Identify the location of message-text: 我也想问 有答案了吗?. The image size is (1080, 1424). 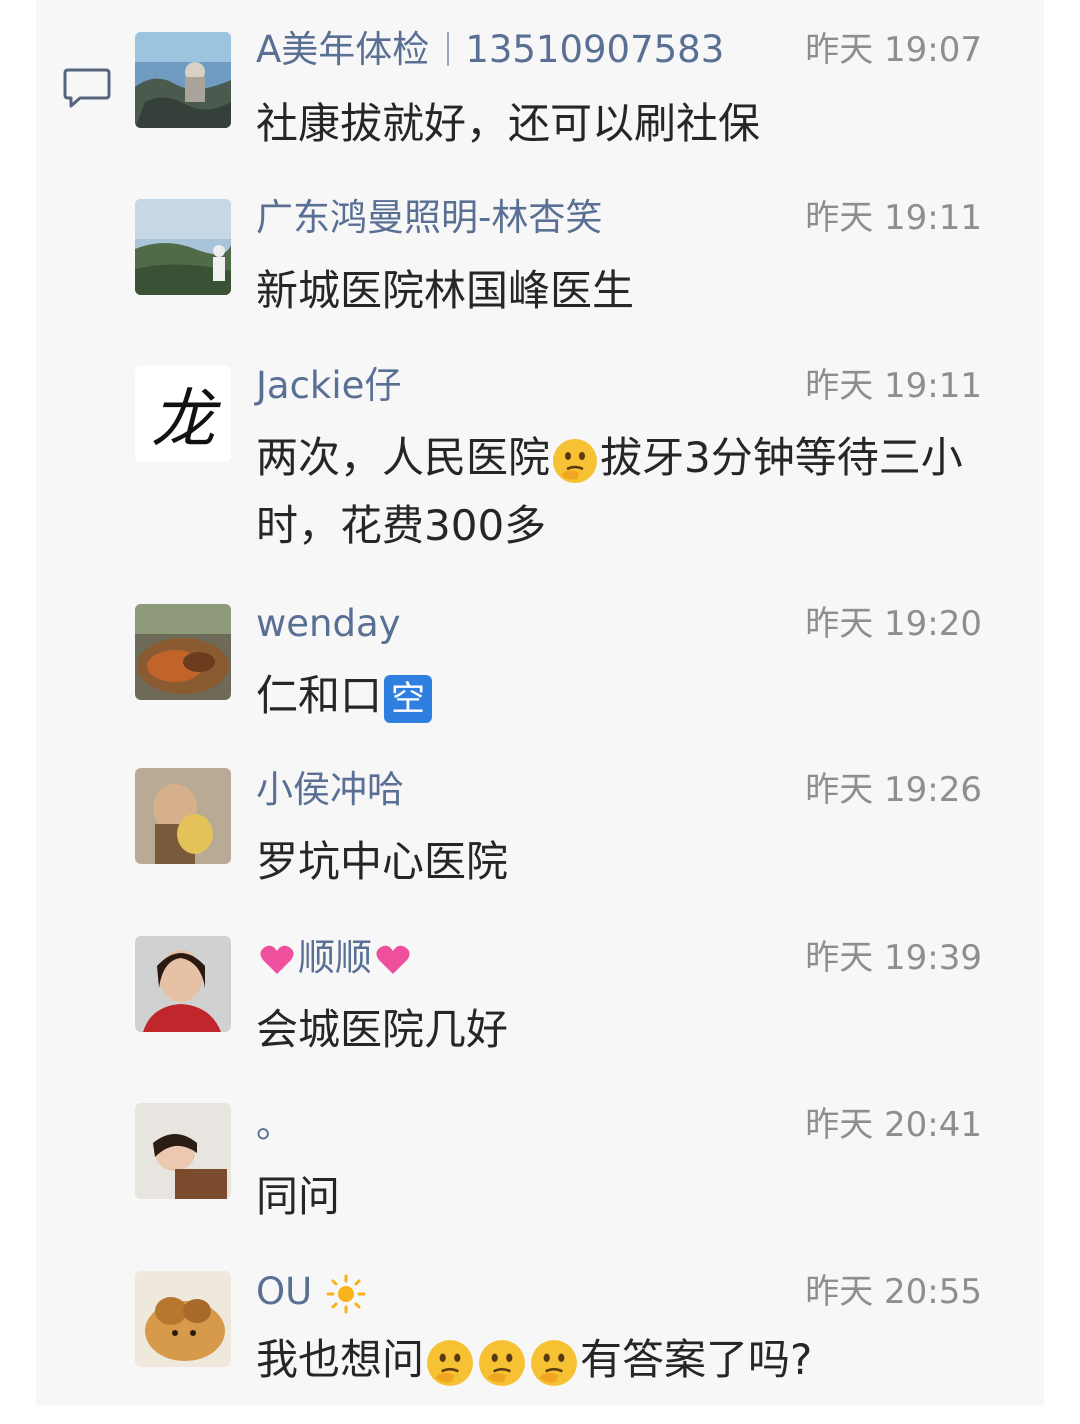
(641, 1360).